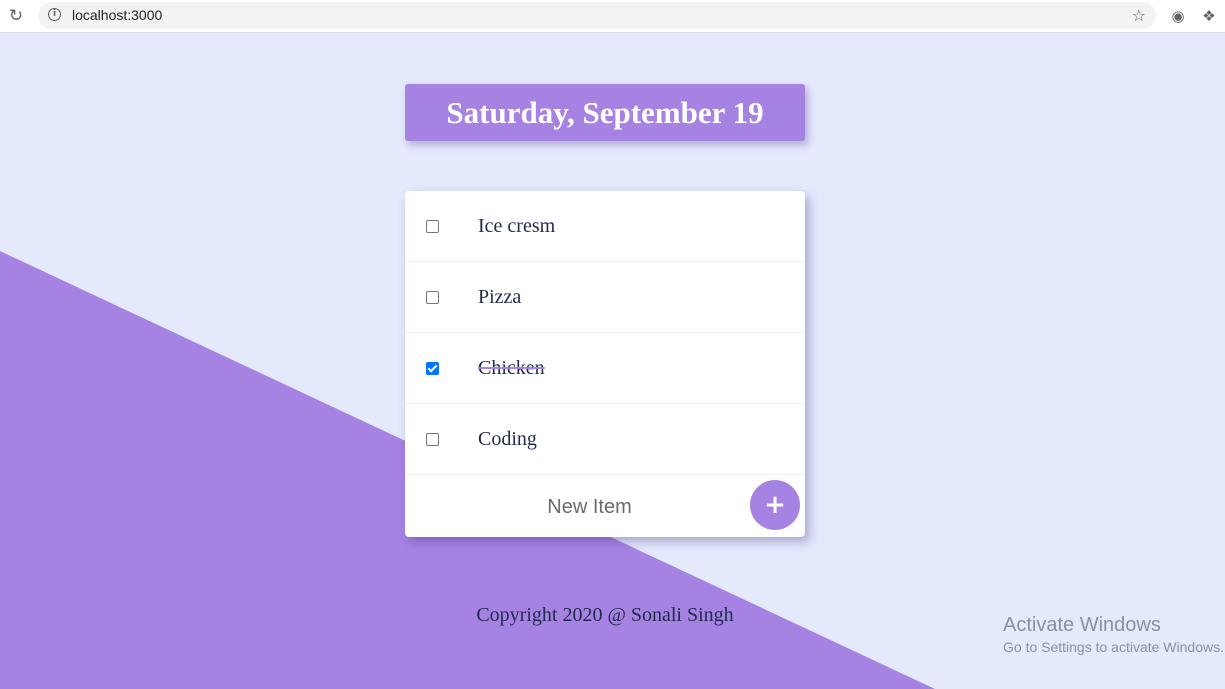 The height and width of the screenshot is (689, 1225). I want to click on watermark-subtitle: Go to Settings to activate Windows., so click(1113, 647).